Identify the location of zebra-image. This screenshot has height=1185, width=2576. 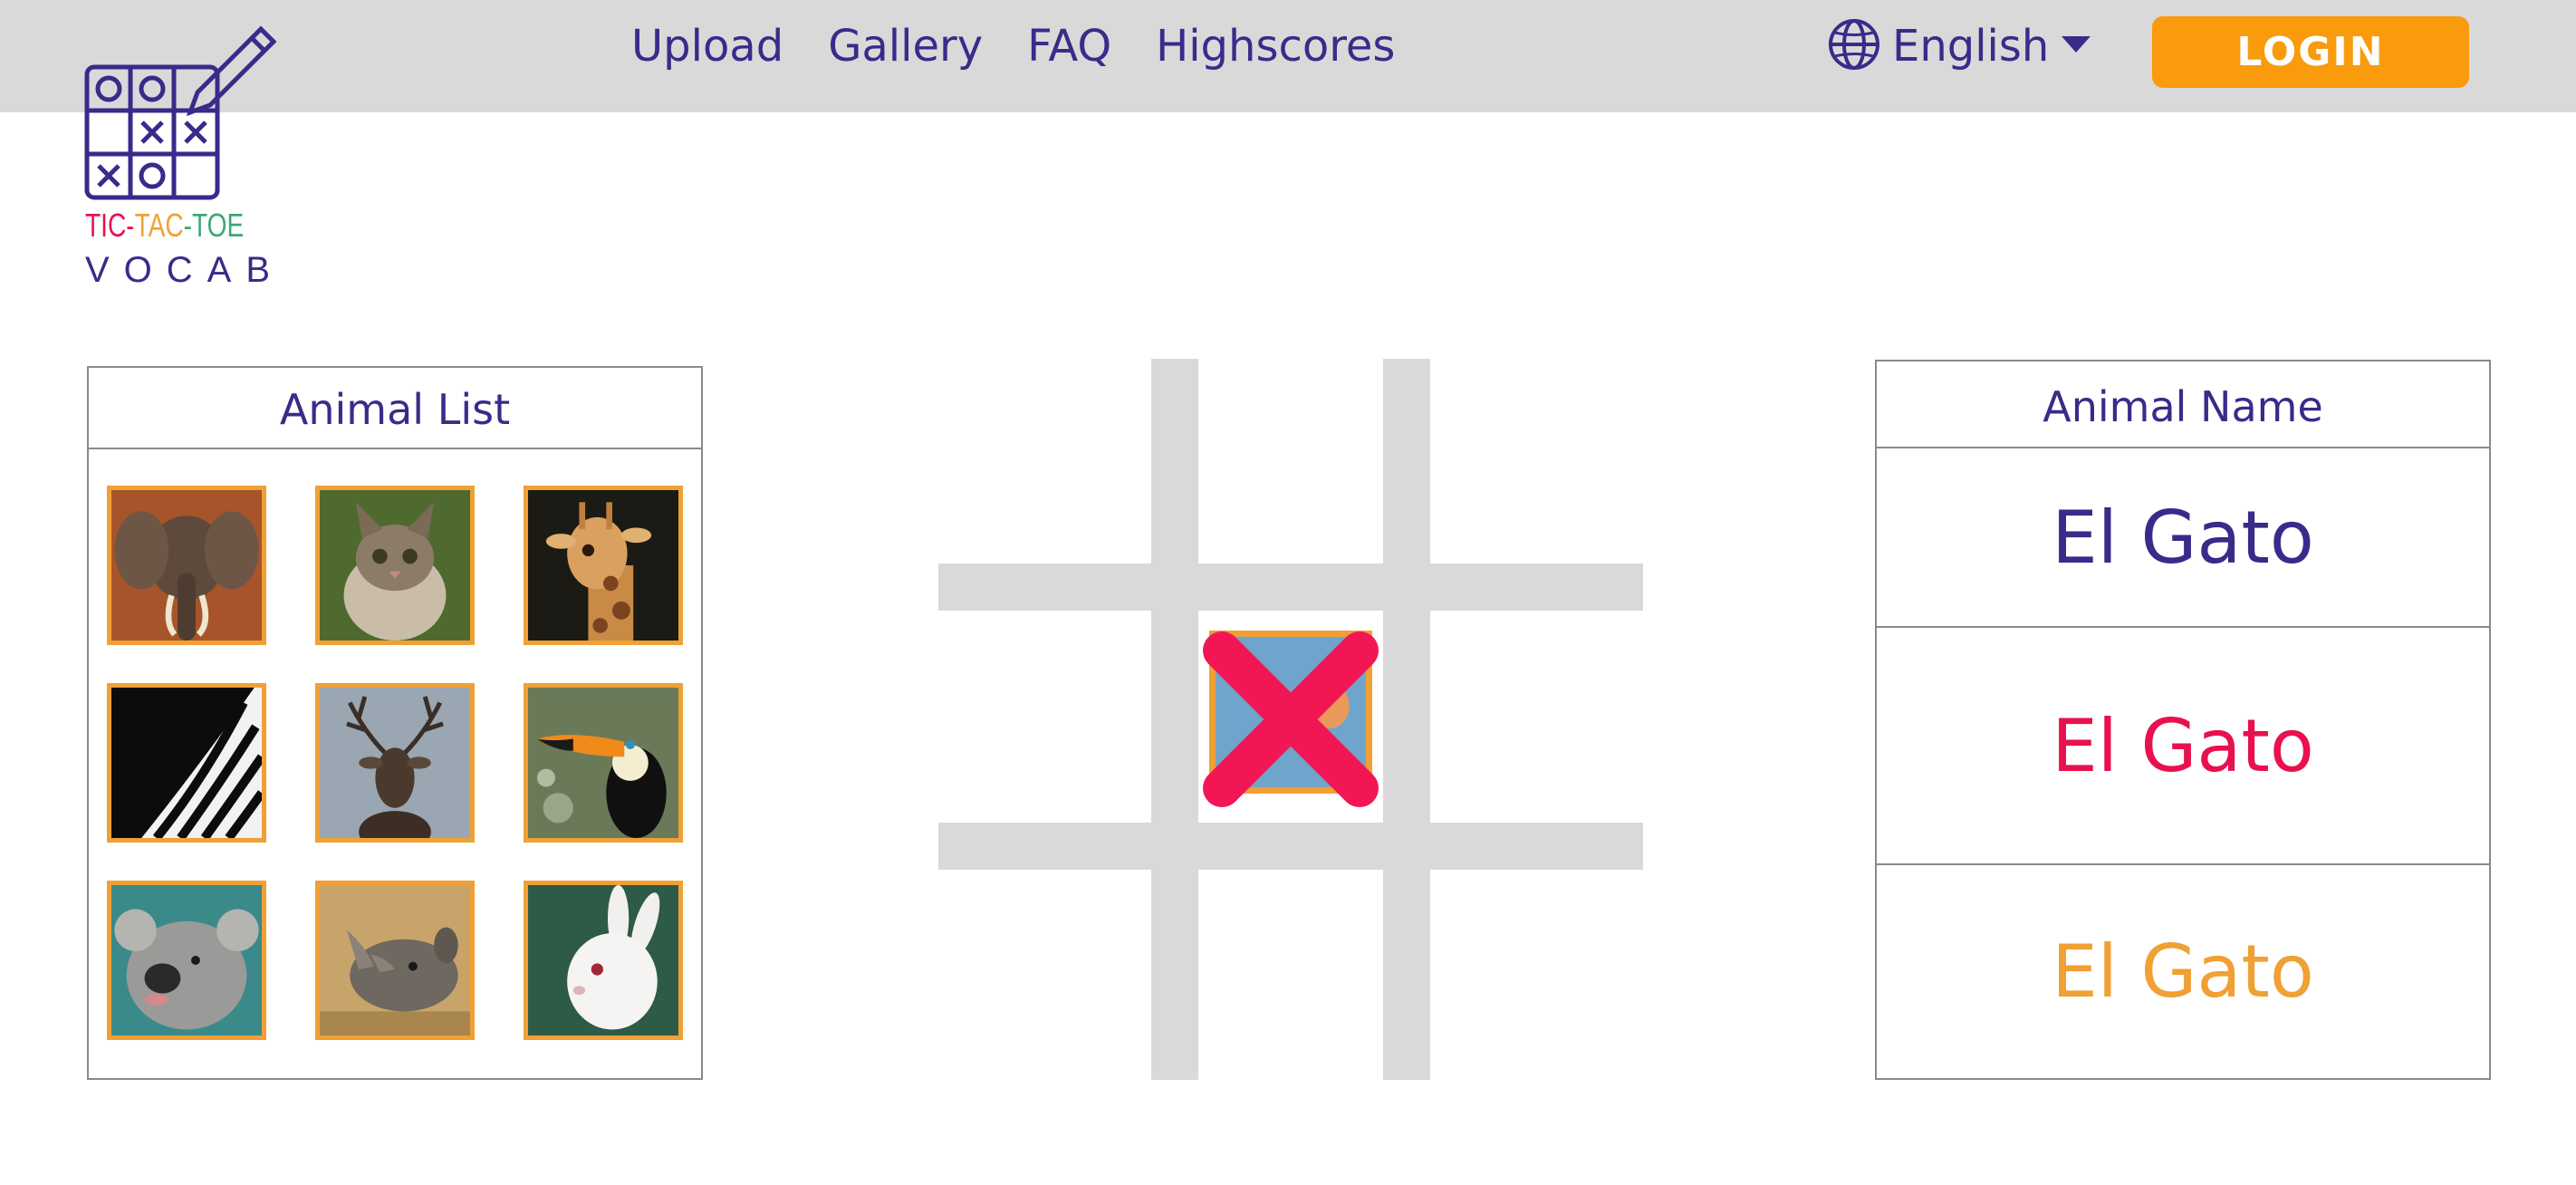
(186, 763).